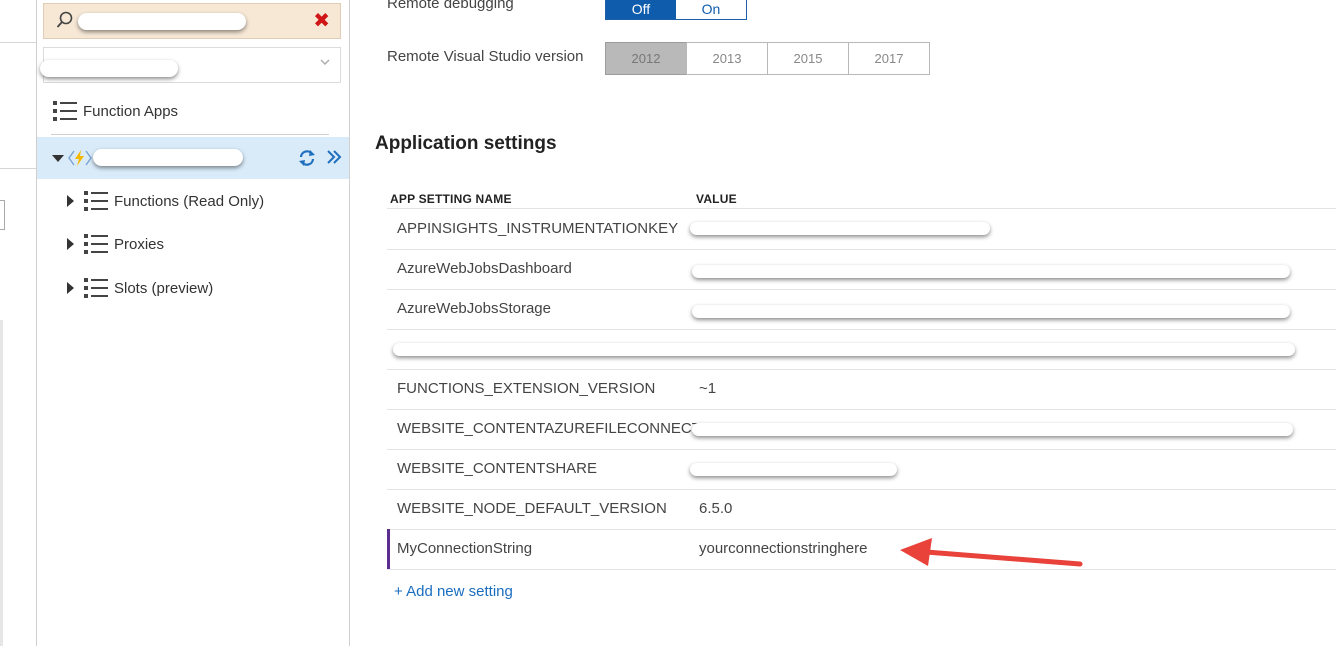  Describe the element at coordinates (497, 469) in the screenshot. I see `setting-name: WEBSITE_CONTENTSHARE` at that location.